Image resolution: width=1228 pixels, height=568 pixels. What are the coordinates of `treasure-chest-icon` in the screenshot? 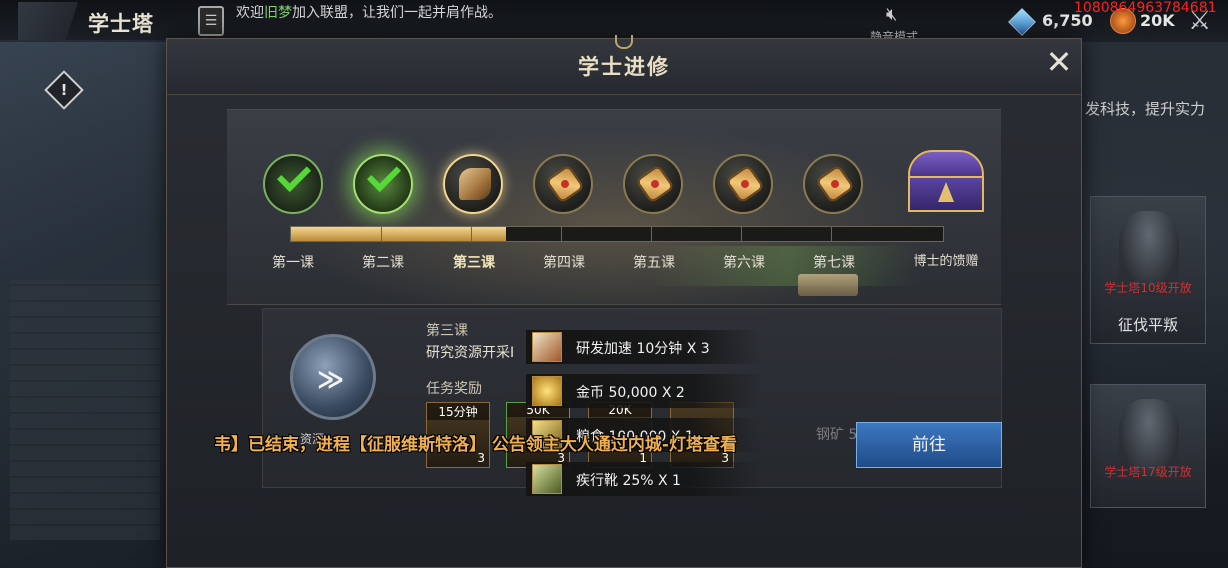 It's located at (946, 182).